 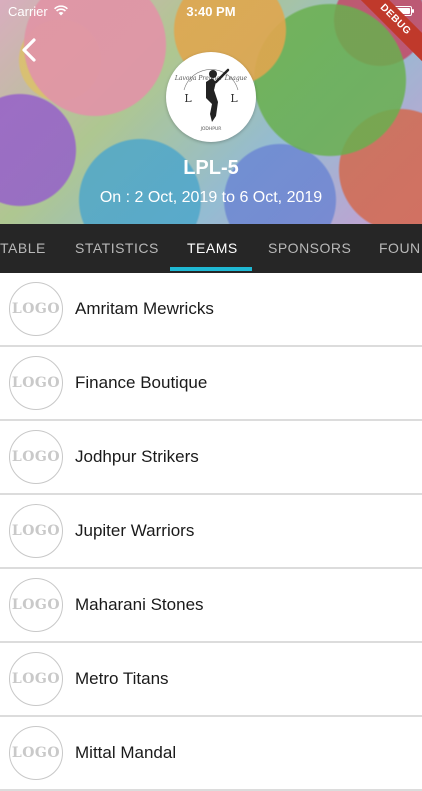 I want to click on team-name: Amritam Mewricks, so click(x=144, y=308).